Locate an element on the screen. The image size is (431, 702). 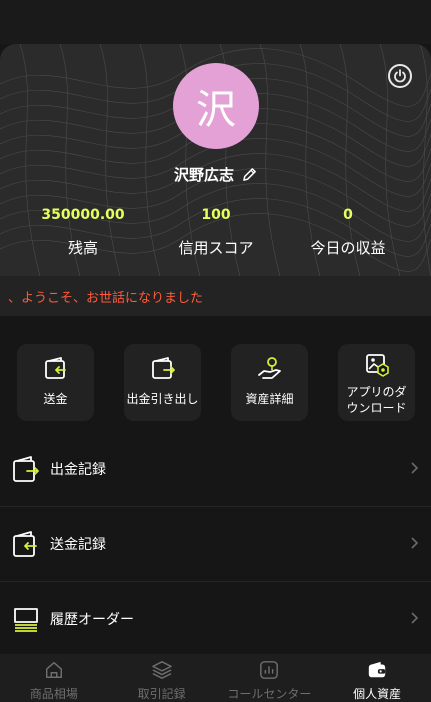
quick-actions: 送金 出金引き出し 資産詳細 アプリのダウンロード is located at coordinates (215, 383).